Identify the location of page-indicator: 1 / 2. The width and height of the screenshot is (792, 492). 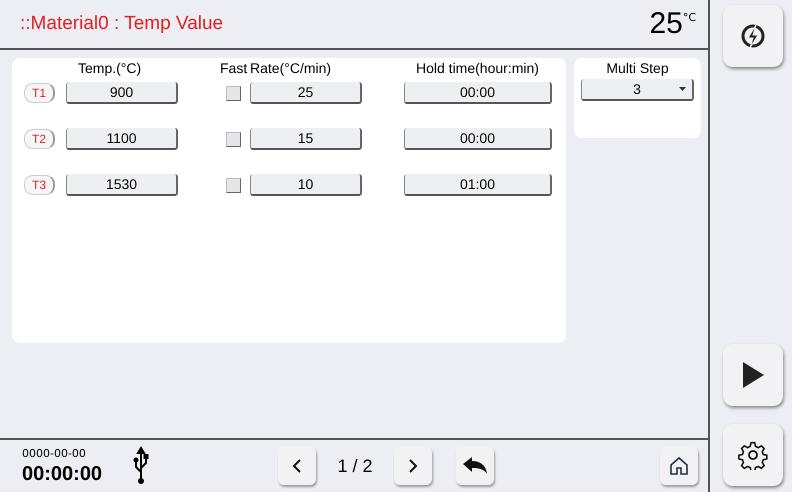
(355, 466).